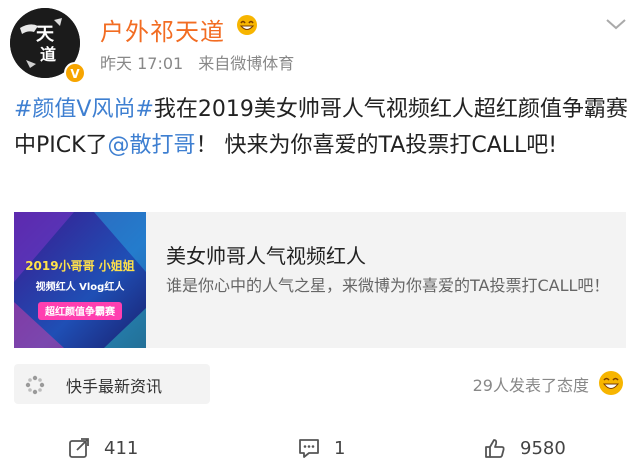  Describe the element at coordinates (266, 256) in the screenshot. I see `card-title: 美女帅哥人气视频红人` at that location.